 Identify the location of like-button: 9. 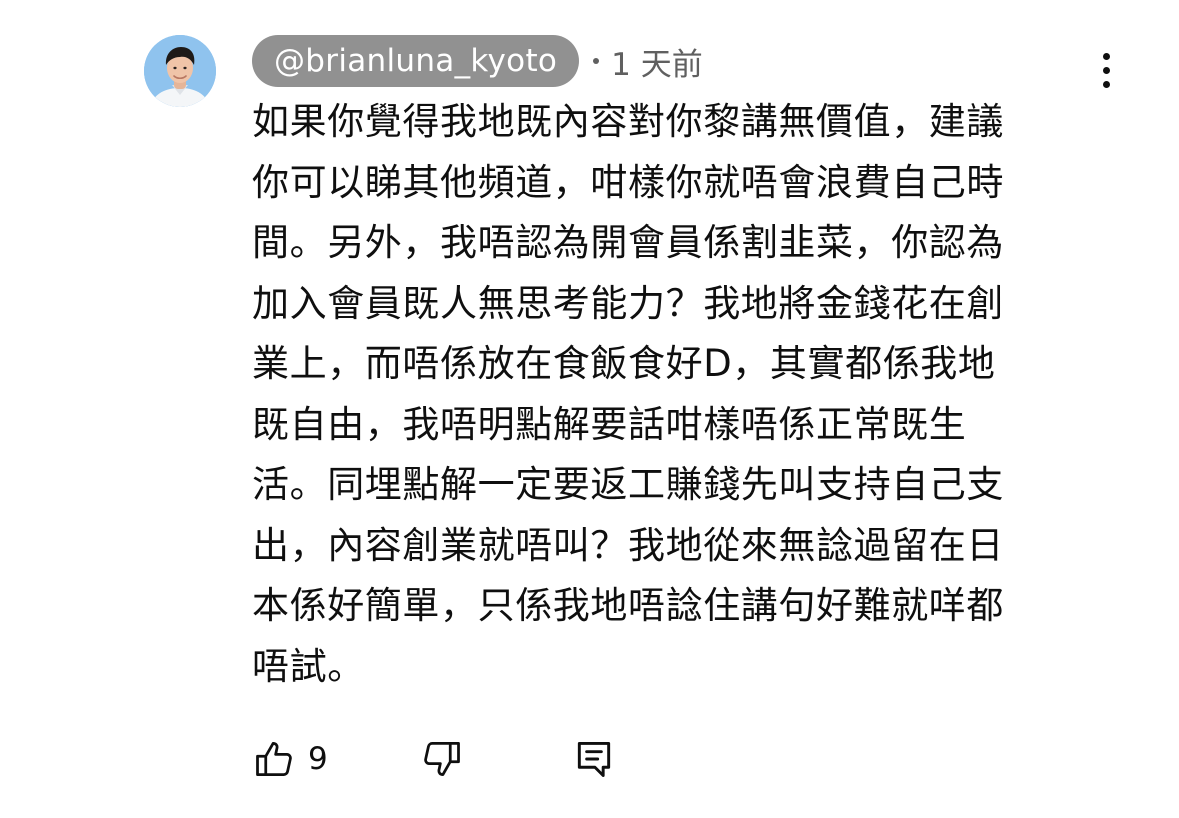
(290, 759).